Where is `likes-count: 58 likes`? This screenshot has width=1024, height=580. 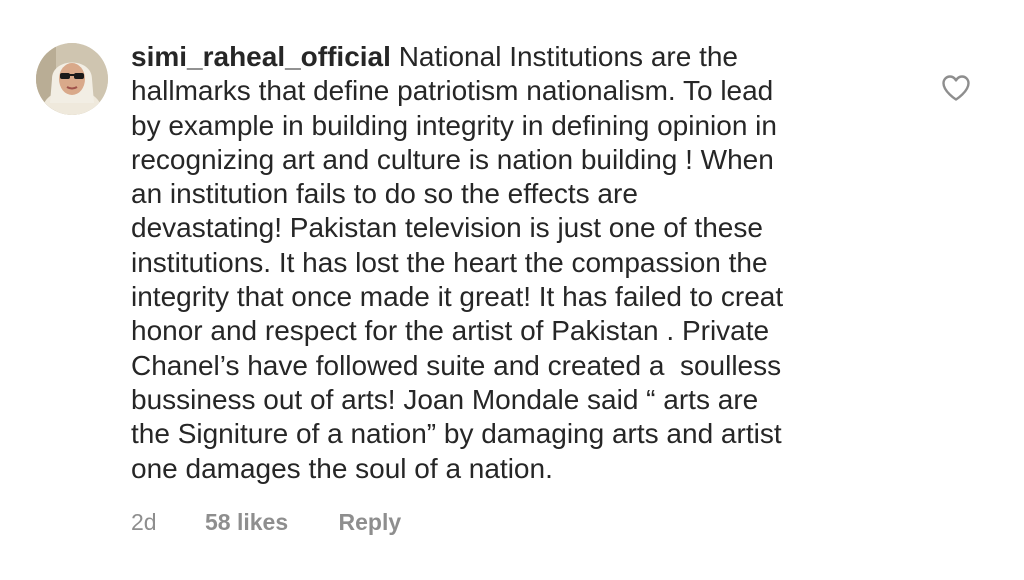 likes-count: 58 likes is located at coordinates (246, 522).